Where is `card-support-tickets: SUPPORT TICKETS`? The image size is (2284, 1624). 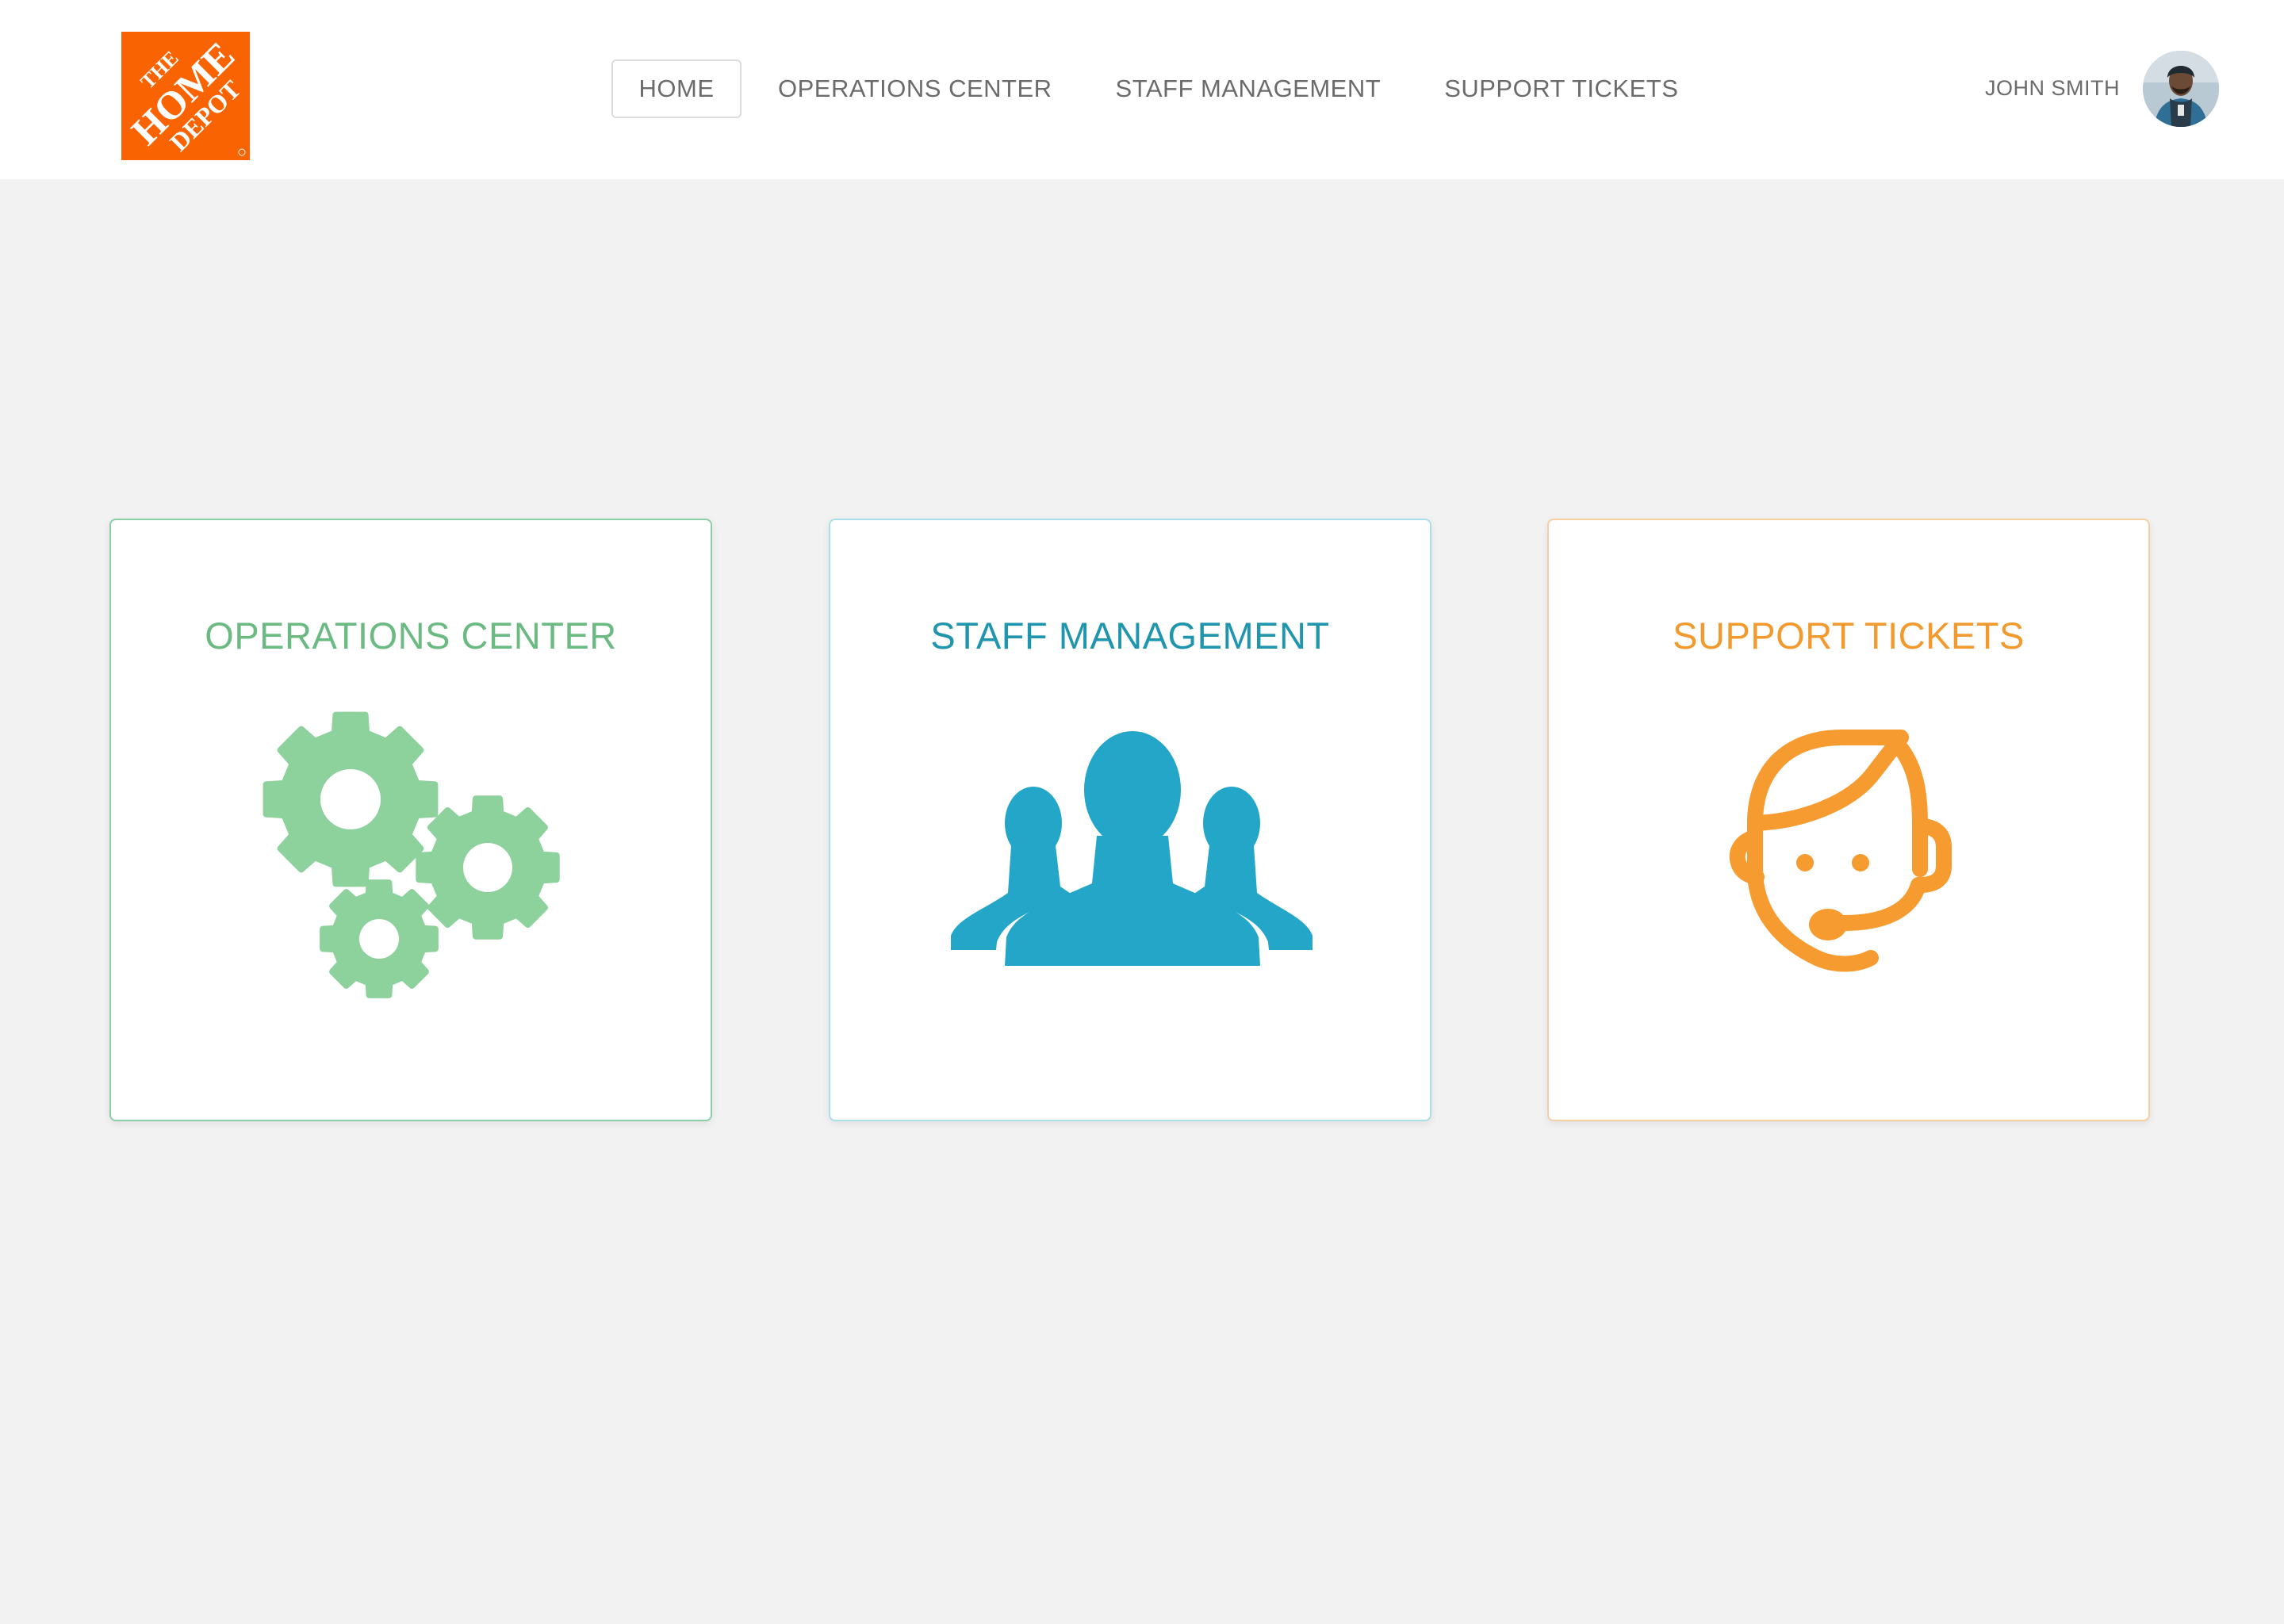
card-support-tickets: SUPPORT TICKETS is located at coordinates (1848, 820).